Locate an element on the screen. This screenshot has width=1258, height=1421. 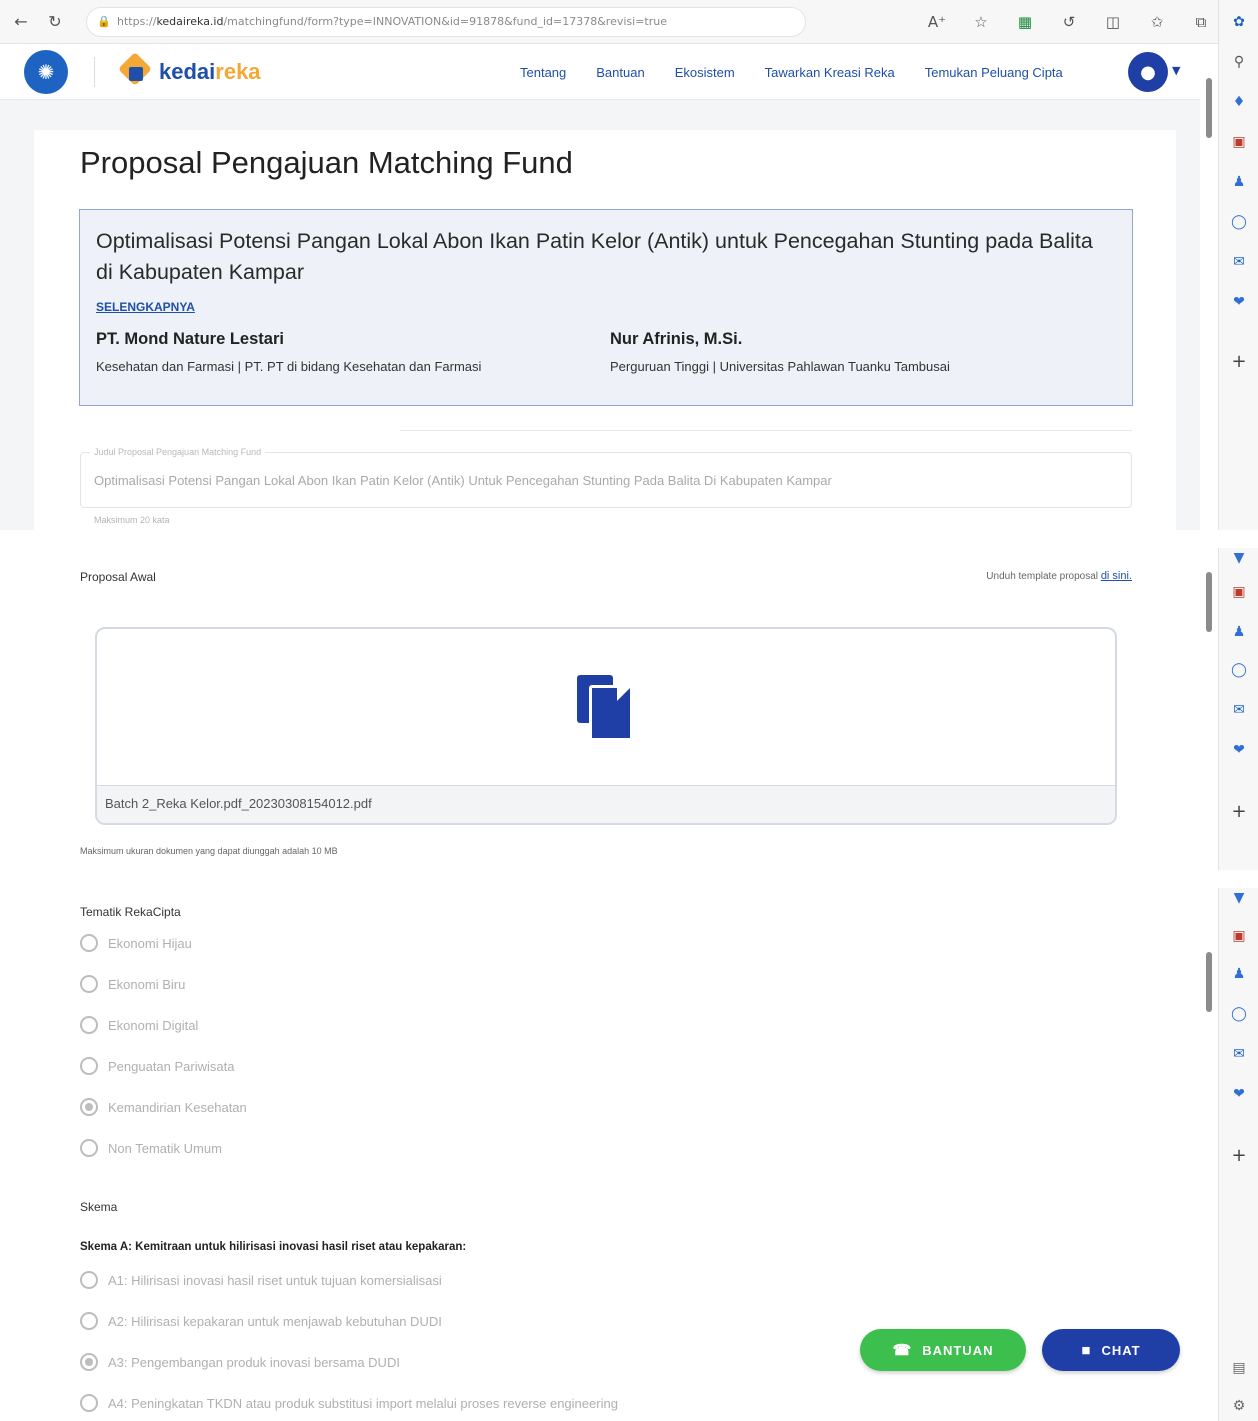
collections-icon: ⧉ is located at coordinates (1201, 22).